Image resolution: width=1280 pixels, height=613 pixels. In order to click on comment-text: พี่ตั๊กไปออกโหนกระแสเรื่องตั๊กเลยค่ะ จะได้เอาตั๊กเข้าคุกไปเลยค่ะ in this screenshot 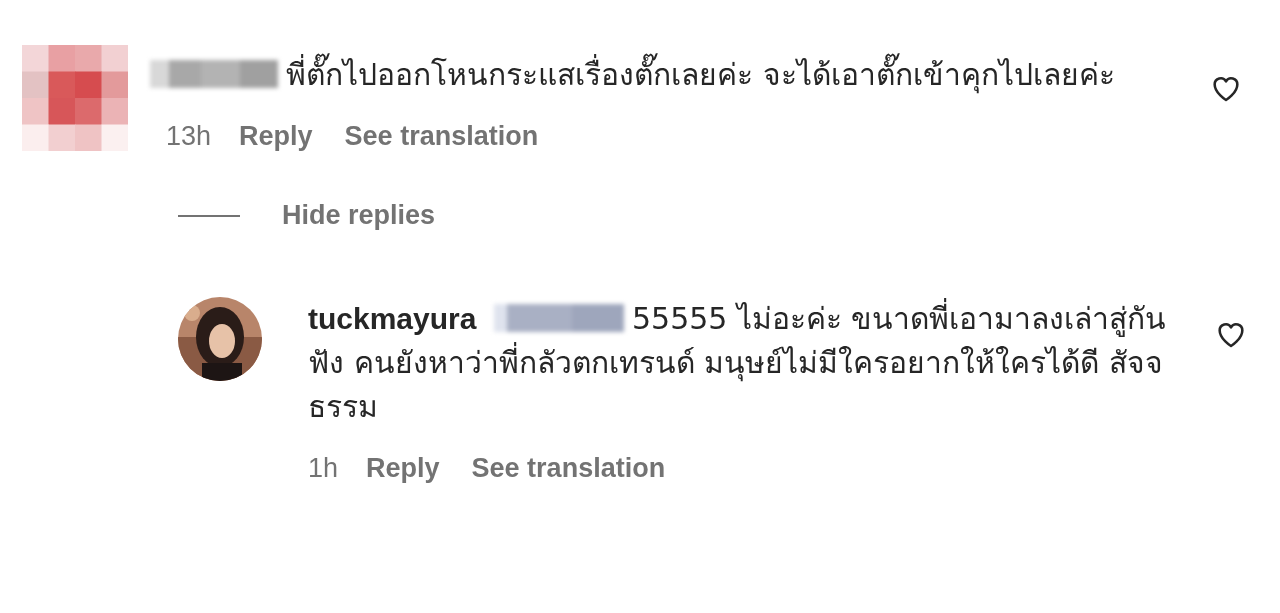, I will do `click(653, 75)`.